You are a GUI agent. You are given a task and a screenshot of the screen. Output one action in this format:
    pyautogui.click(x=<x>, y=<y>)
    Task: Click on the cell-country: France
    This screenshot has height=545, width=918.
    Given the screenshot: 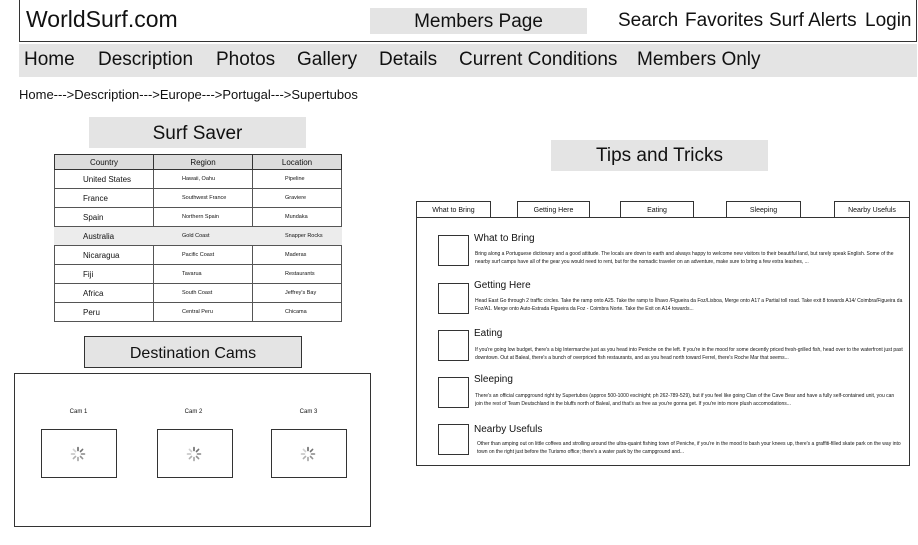 What is the action you would take?
    pyautogui.click(x=104, y=198)
    